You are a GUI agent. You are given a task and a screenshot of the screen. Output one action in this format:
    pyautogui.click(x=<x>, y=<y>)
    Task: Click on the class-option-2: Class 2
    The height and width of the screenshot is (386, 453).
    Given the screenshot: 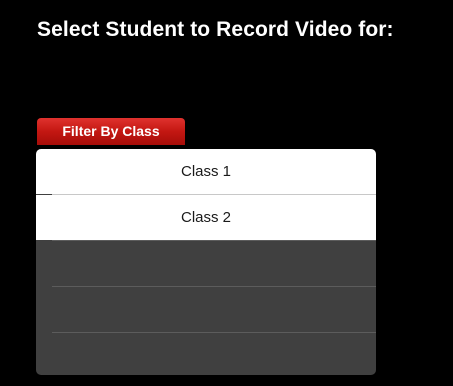 What is the action you would take?
    pyautogui.click(x=206, y=217)
    